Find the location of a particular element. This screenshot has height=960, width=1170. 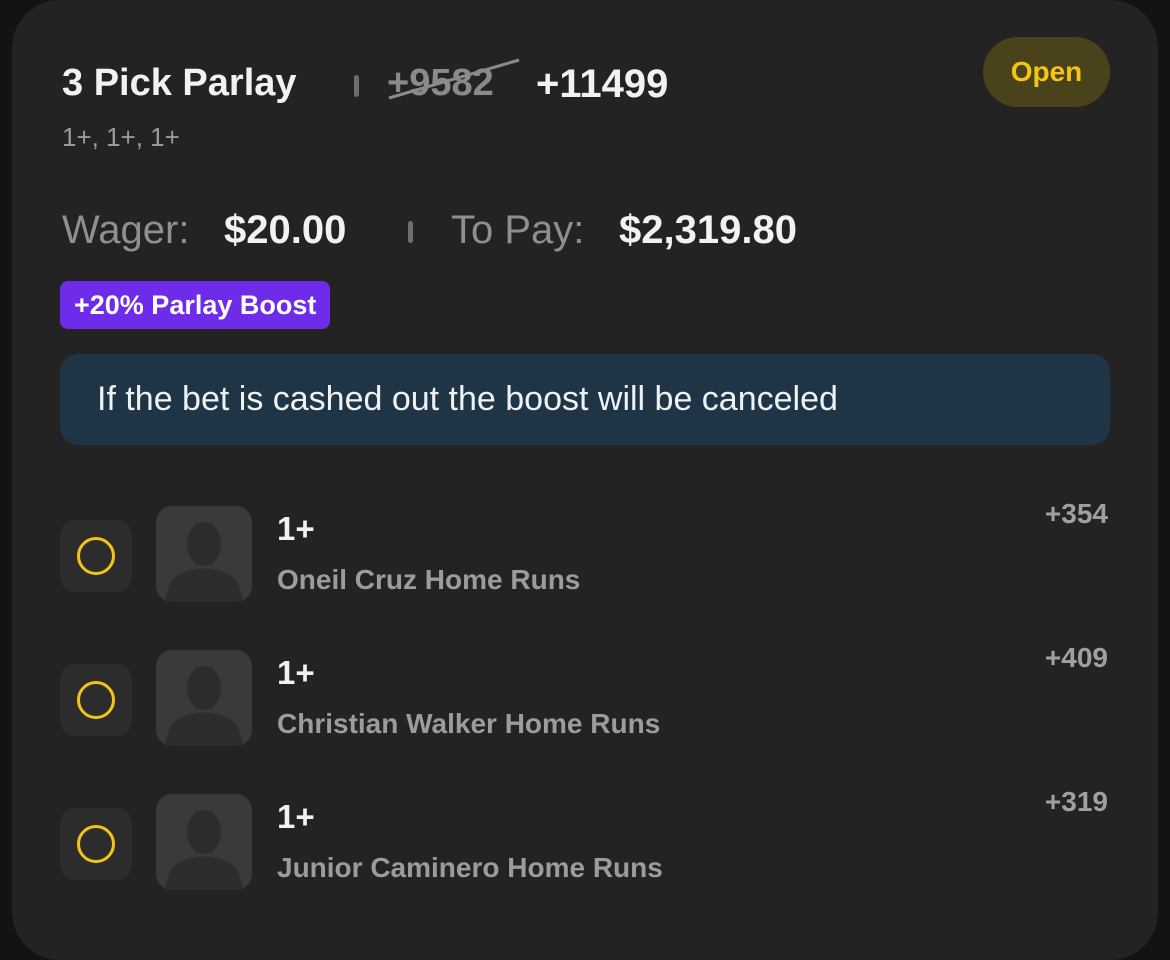

pick-market: Oneil Cruz Home Runs is located at coordinates (429, 579).